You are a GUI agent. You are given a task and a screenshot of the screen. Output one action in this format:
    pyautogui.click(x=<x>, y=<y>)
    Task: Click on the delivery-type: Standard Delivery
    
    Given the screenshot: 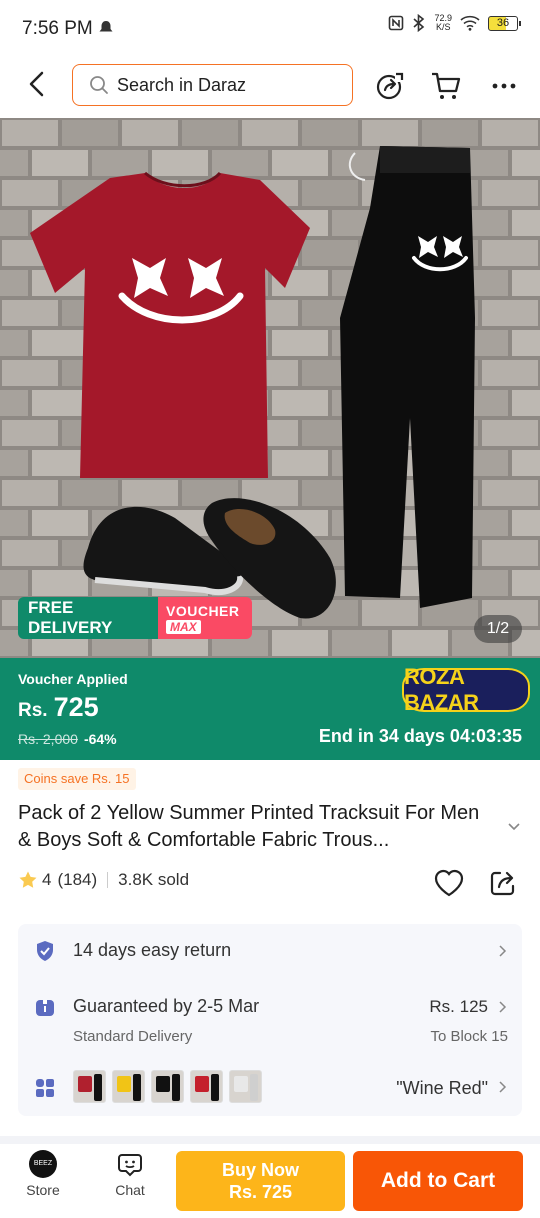 What is the action you would take?
    pyautogui.click(x=133, y=1036)
    